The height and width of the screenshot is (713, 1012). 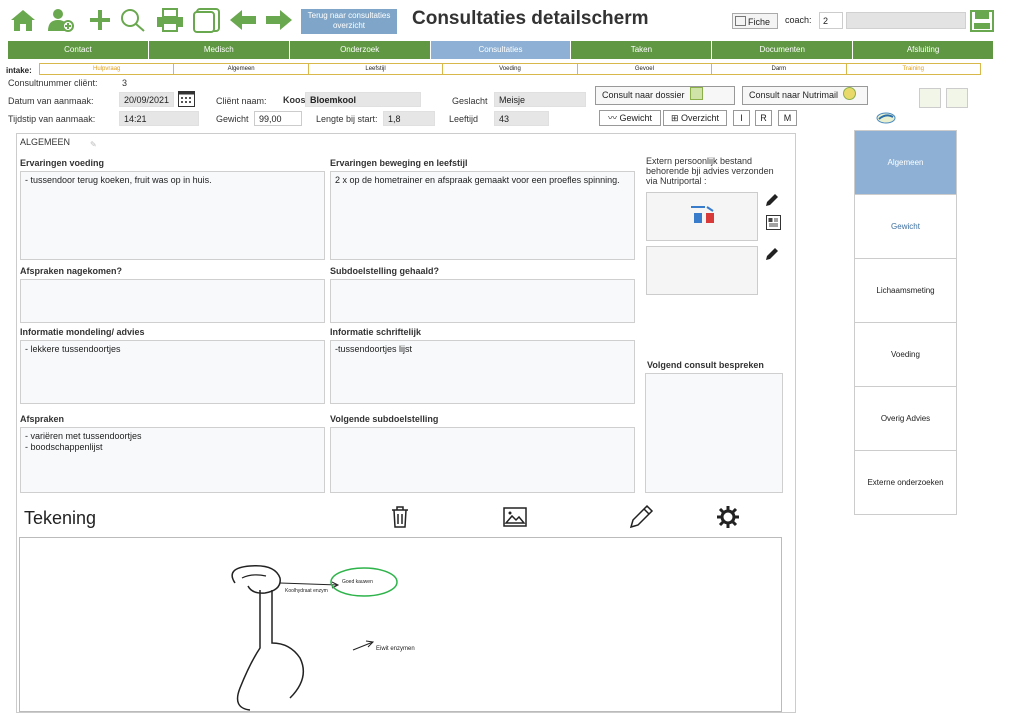 What do you see at coordinates (779, 69) in the screenshot?
I see `intake-tab-darm: Darm` at bounding box center [779, 69].